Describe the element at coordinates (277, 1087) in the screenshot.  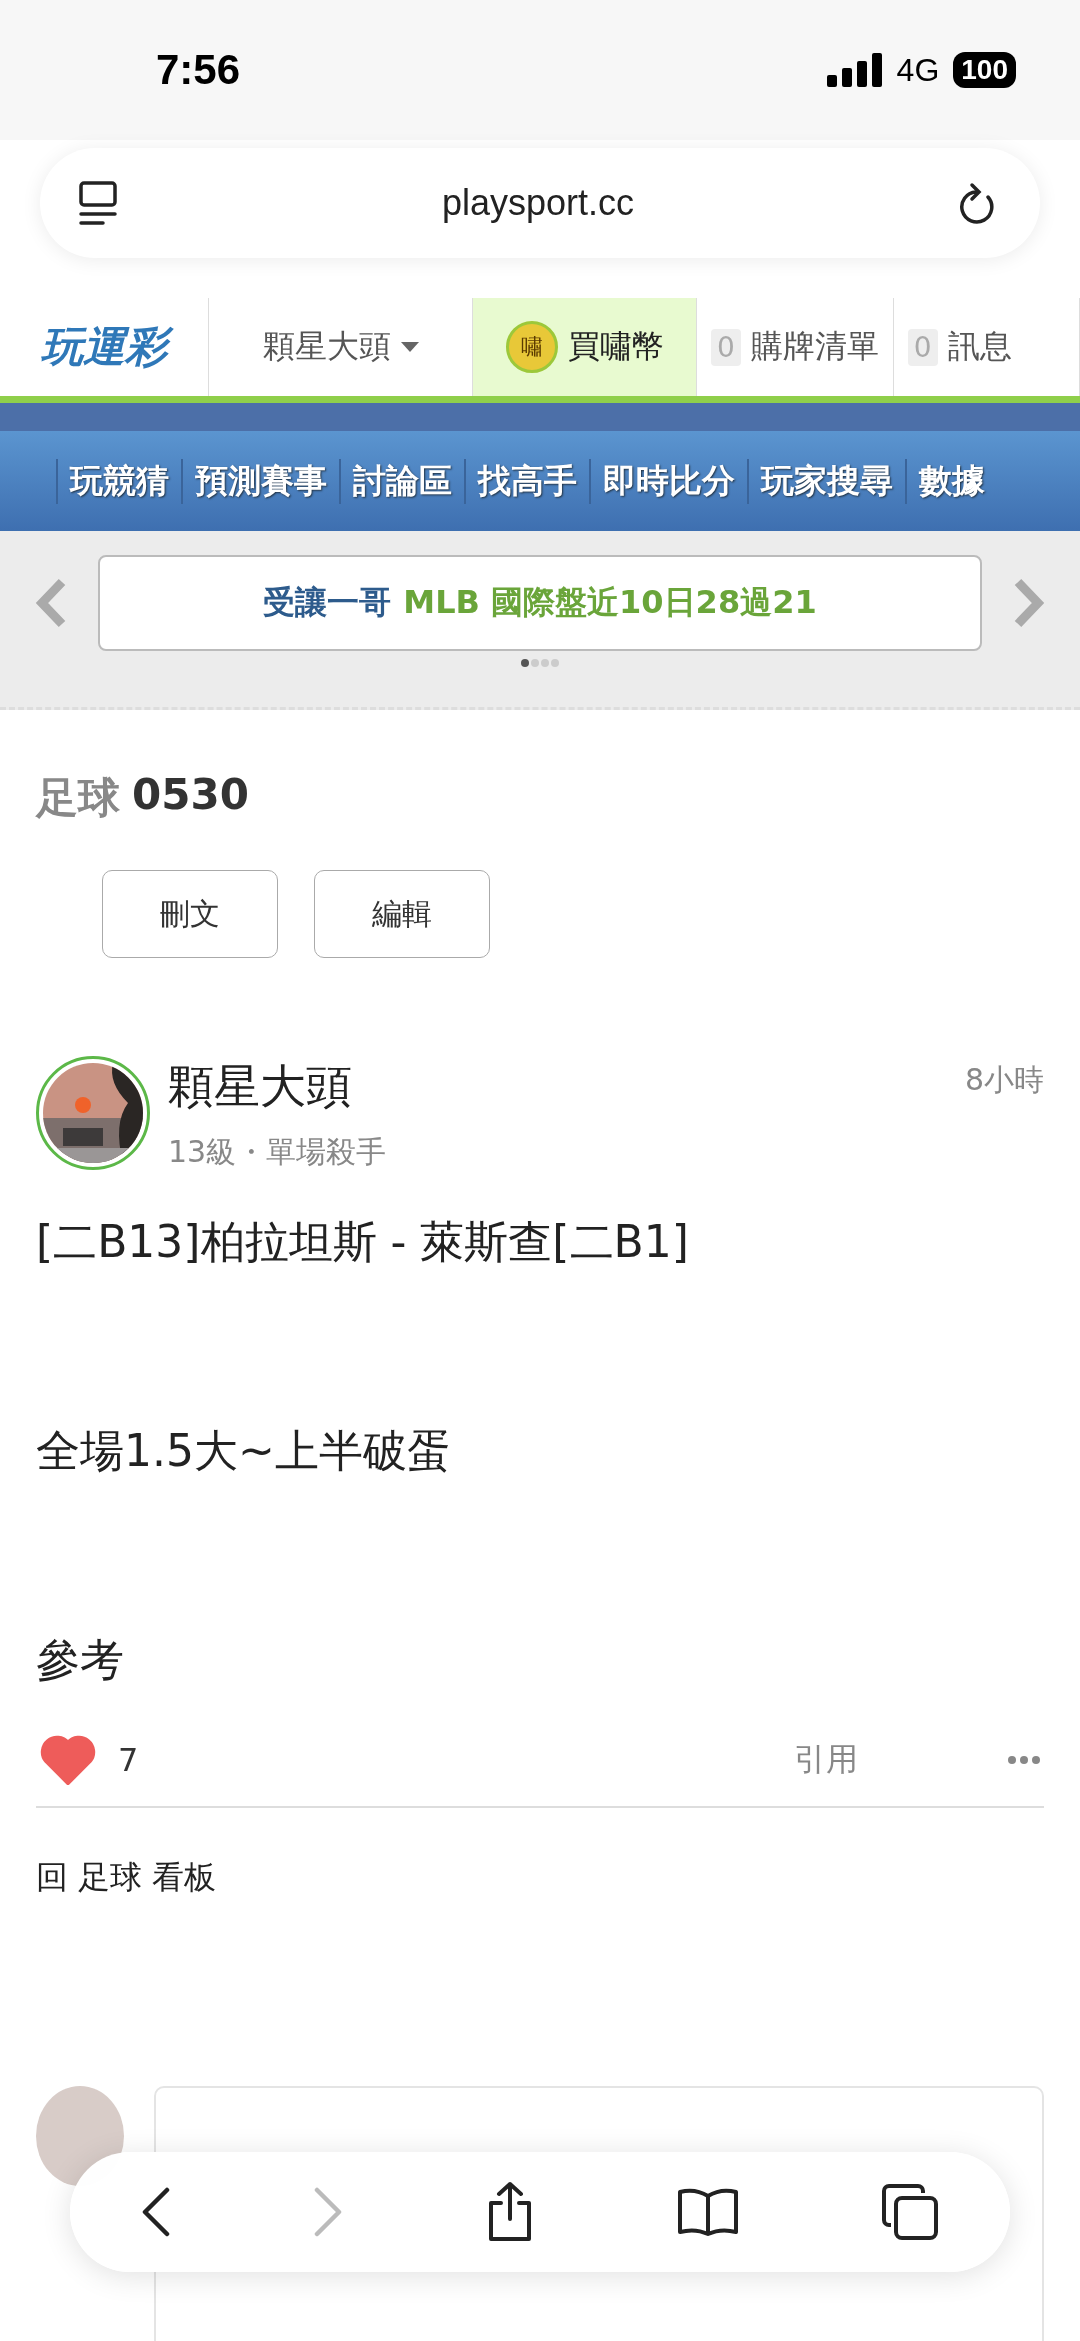
I see `author-name: 顆星大頭` at that location.